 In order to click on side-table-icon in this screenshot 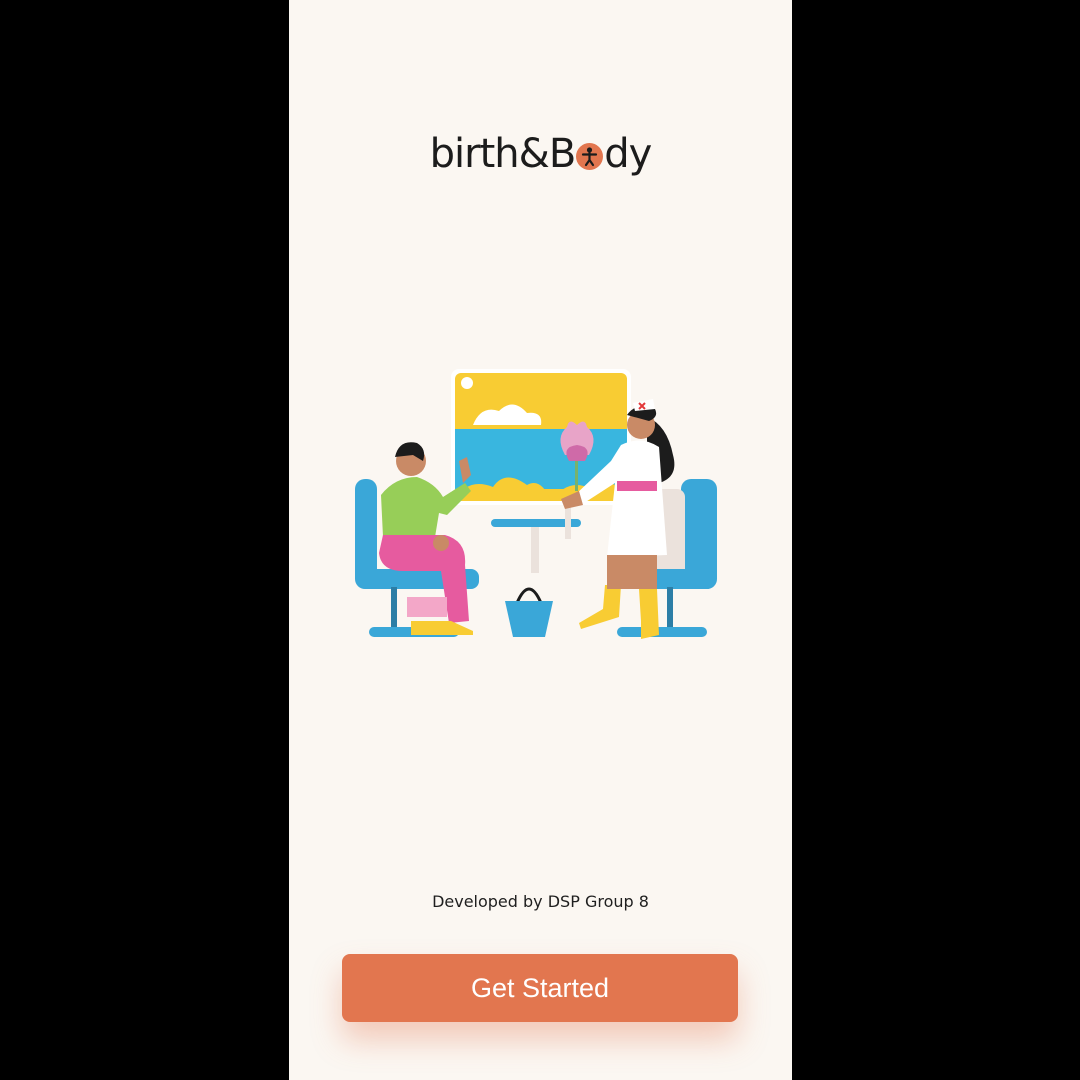, I will do `click(536, 539)`.